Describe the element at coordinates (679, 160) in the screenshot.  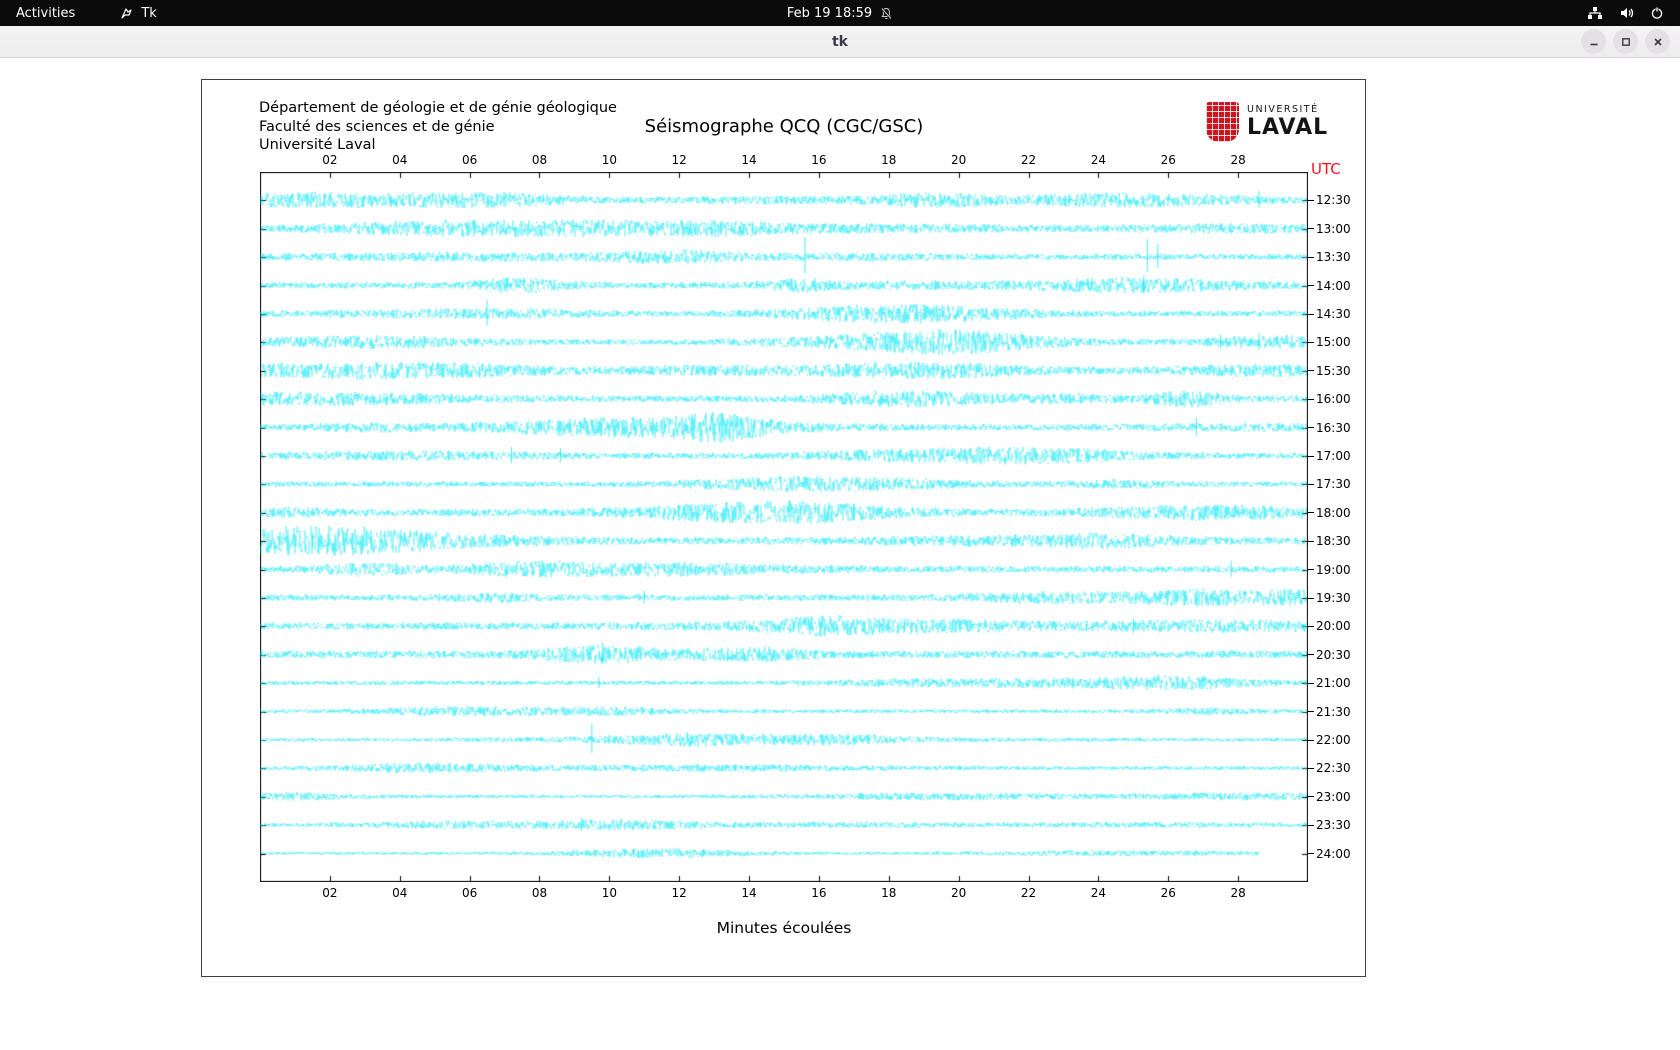
I see `x-tick-label-top: 12` at that location.